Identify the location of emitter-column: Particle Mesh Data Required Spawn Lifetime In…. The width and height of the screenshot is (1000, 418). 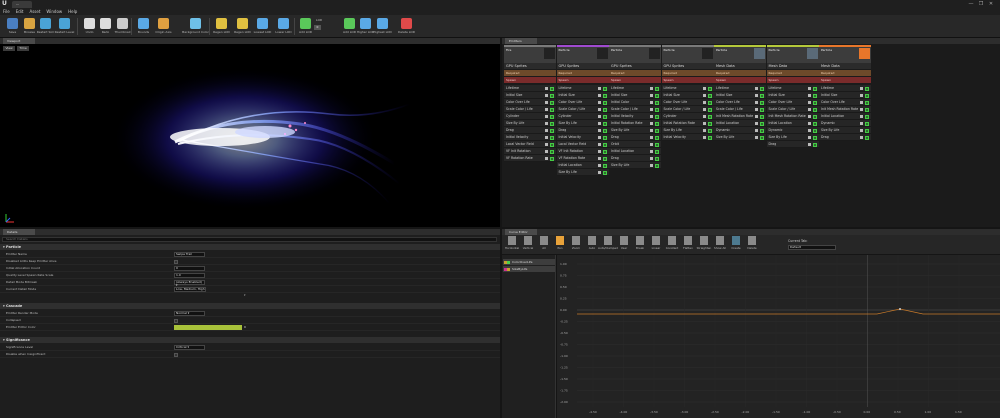
(740, 134).